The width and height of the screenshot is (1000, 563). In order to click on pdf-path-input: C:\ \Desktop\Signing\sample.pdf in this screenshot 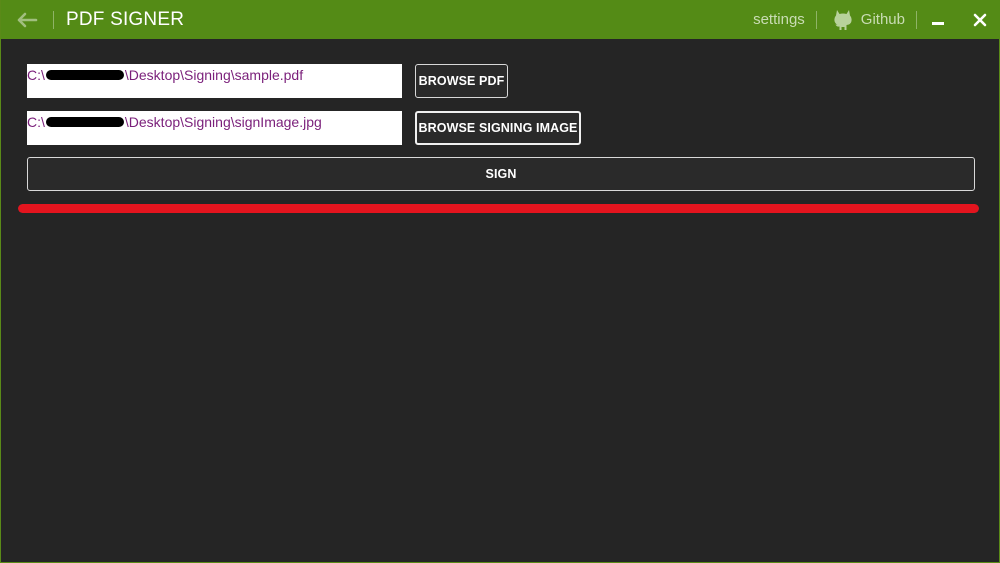, I will do `click(214, 81)`.